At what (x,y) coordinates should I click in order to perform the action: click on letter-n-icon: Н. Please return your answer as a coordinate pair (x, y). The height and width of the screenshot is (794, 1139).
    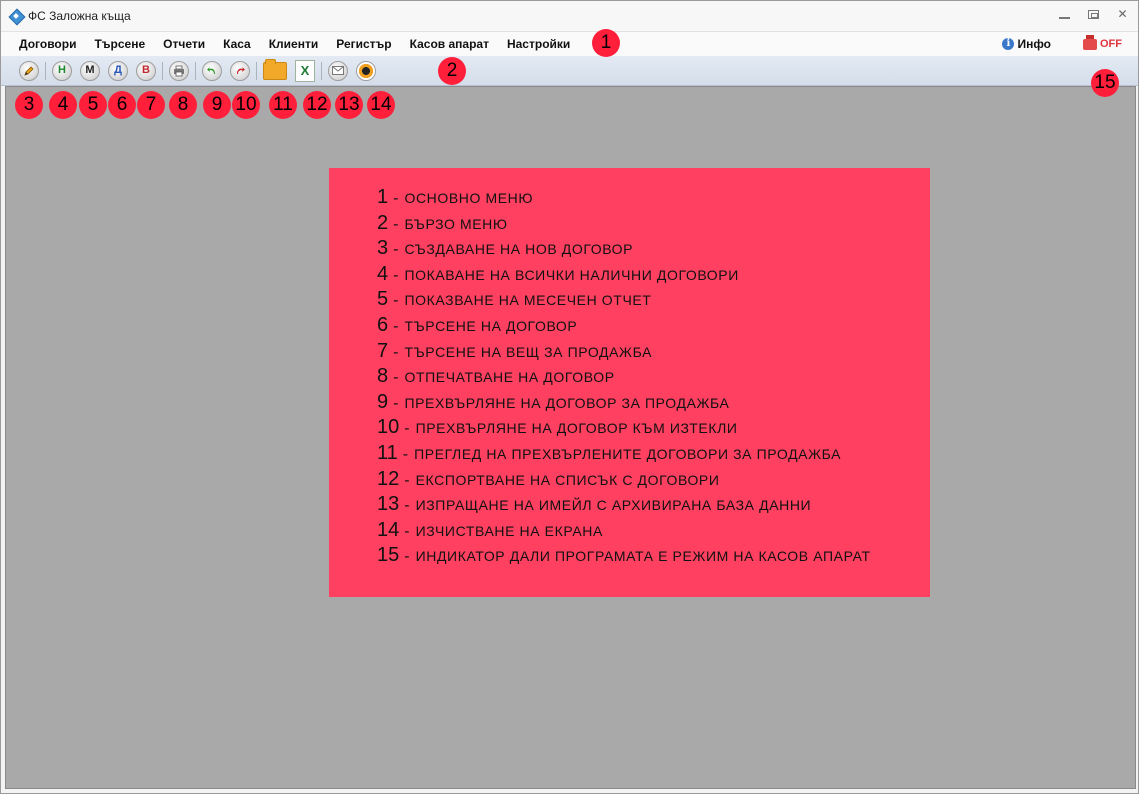
    Looking at the image, I should click on (62, 70).